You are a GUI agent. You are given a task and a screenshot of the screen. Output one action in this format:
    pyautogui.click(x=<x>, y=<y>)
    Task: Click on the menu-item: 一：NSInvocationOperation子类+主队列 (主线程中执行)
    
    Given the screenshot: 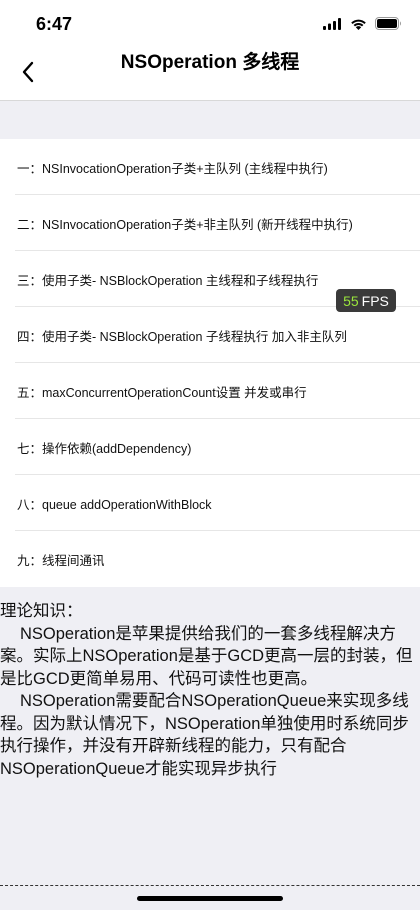 What is the action you would take?
    pyautogui.click(x=210, y=167)
    